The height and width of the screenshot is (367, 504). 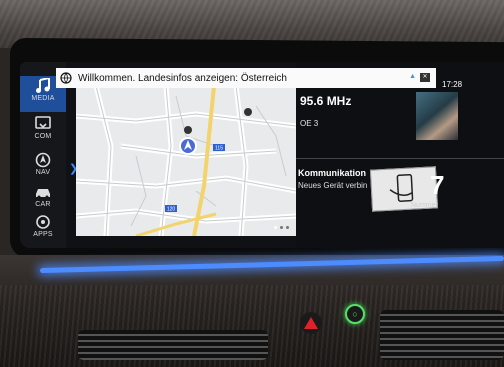 I want to click on navigation-icon, so click(x=43, y=160).